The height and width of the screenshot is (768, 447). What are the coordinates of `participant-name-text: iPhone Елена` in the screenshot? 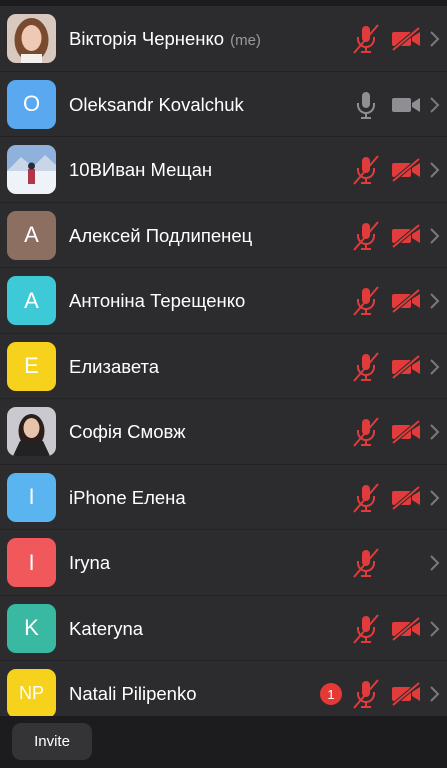 It's located at (127, 497).